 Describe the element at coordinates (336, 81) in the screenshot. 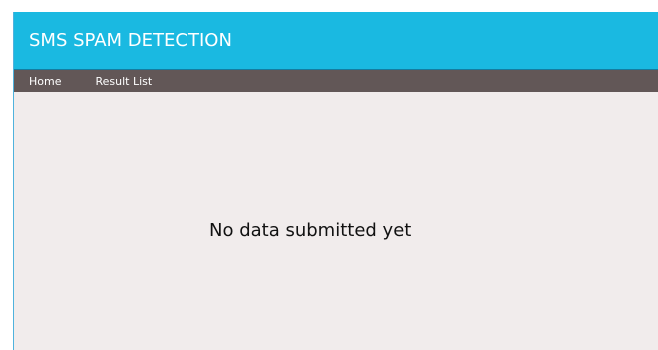

I see `navbar: Home Result List` at that location.